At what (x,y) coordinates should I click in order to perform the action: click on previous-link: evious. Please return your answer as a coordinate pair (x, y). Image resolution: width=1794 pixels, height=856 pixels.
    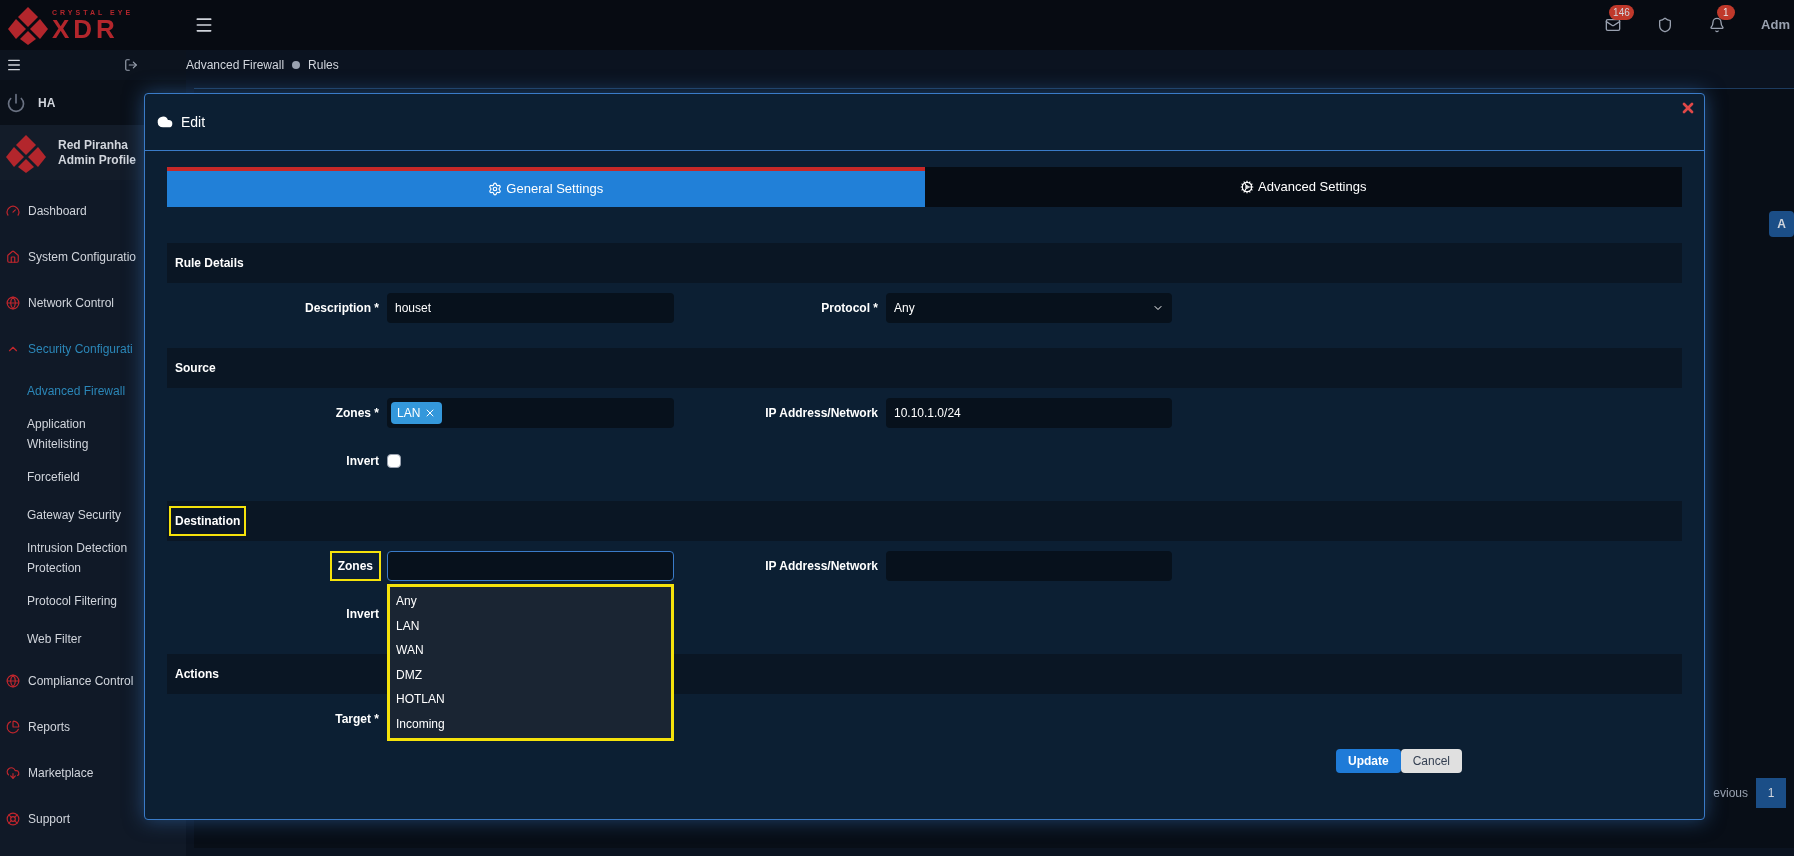
    Looking at the image, I should click on (1730, 793).